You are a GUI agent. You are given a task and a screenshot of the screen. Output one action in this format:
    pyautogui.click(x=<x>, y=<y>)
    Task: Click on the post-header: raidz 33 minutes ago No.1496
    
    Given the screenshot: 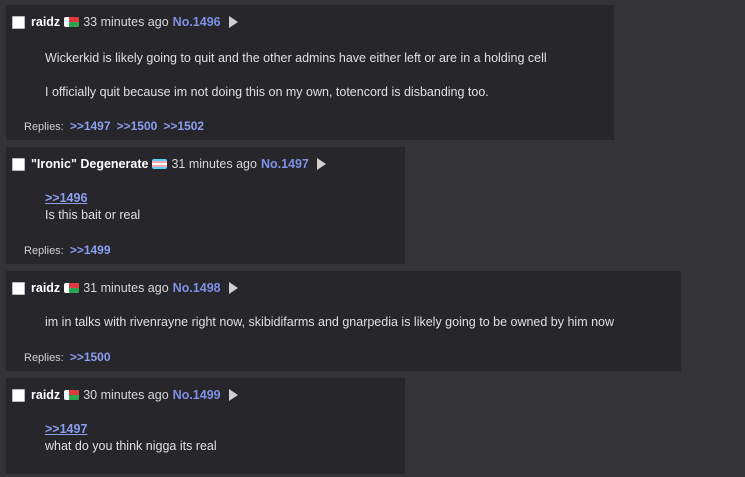 What is the action you would take?
    pyautogui.click(x=125, y=22)
    